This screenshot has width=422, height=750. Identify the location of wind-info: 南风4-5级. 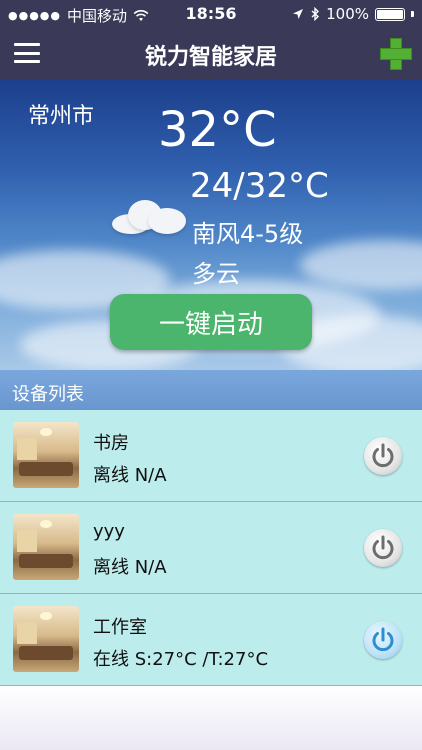
(248, 234).